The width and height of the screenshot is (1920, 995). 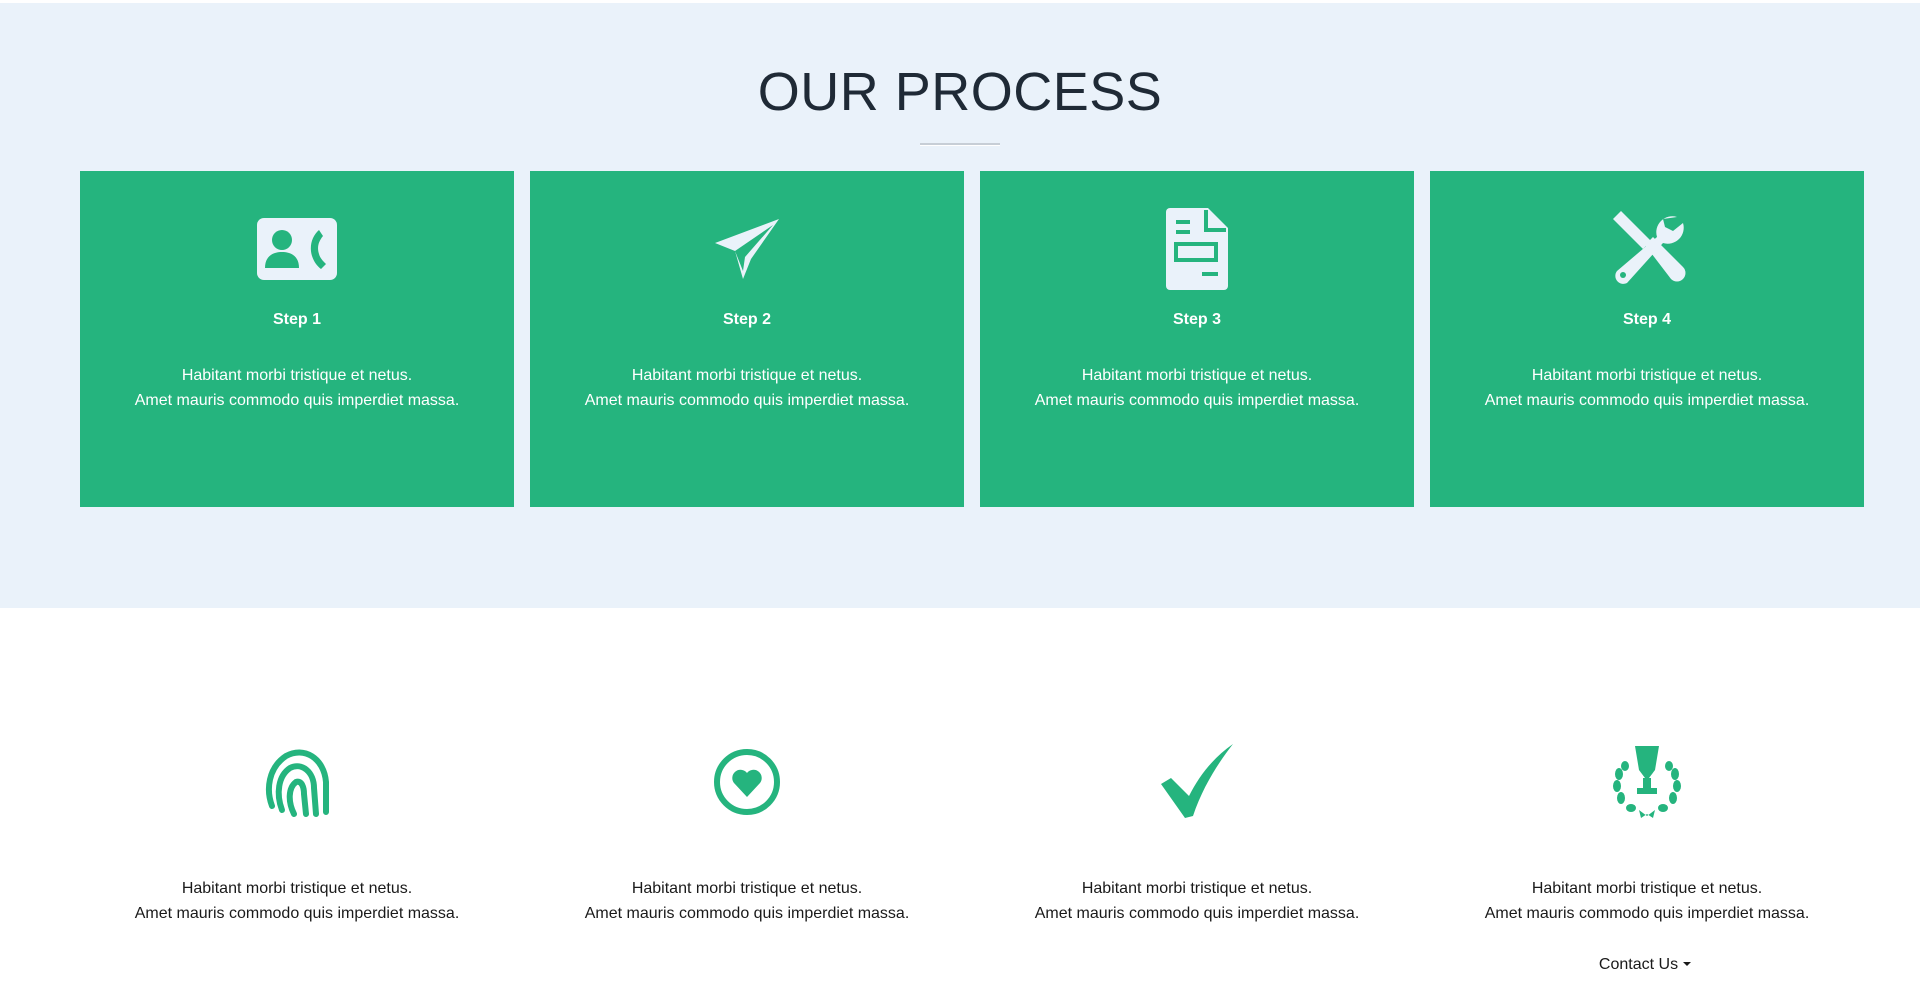 What do you see at coordinates (747, 249) in the screenshot?
I see `paper-plane-icon` at bounding box center [747, 249].